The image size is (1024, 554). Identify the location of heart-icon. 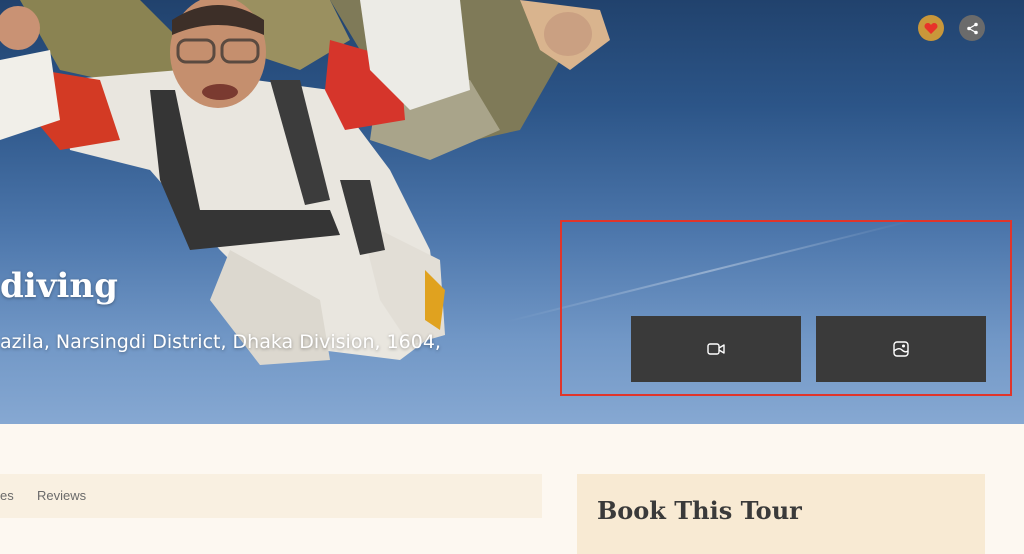
(931, 28).